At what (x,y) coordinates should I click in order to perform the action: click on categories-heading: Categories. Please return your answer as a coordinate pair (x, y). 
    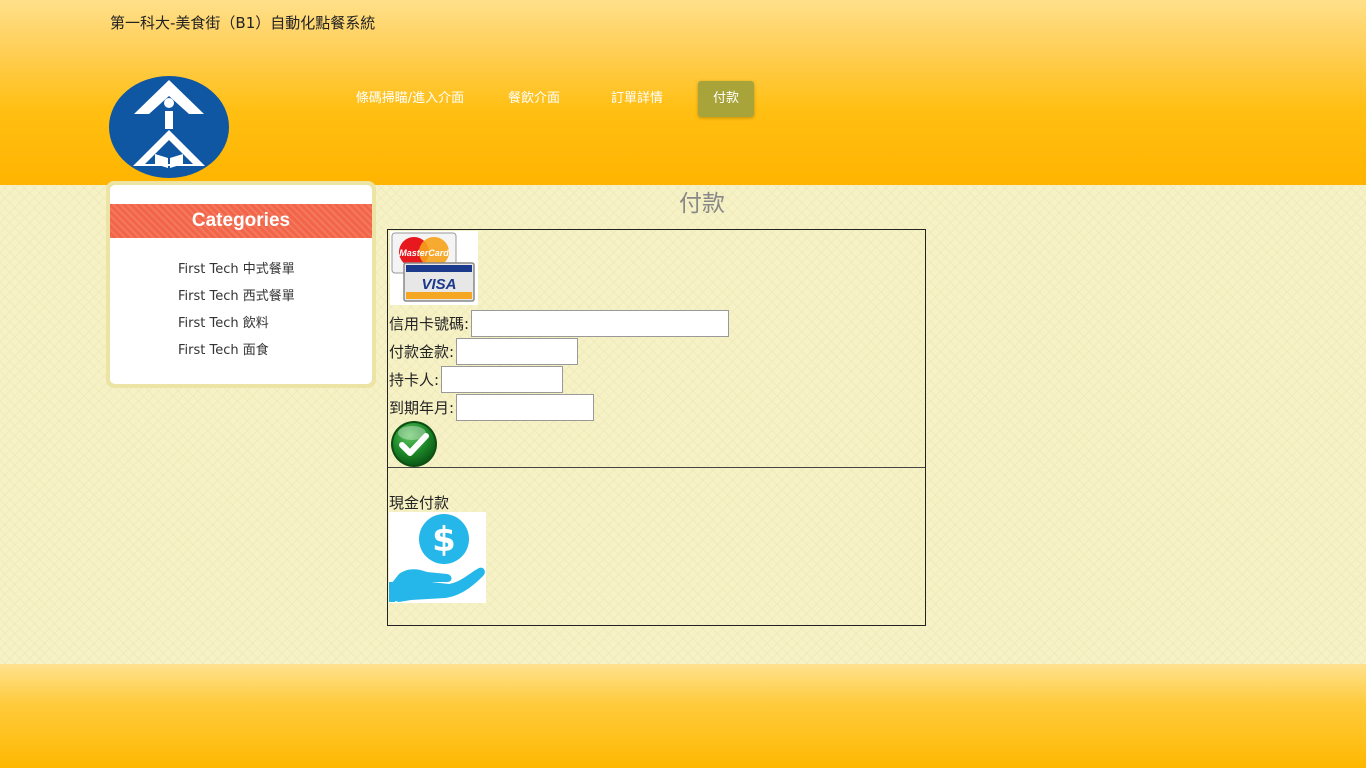
    Looking at the image, I should click on (241, 221).